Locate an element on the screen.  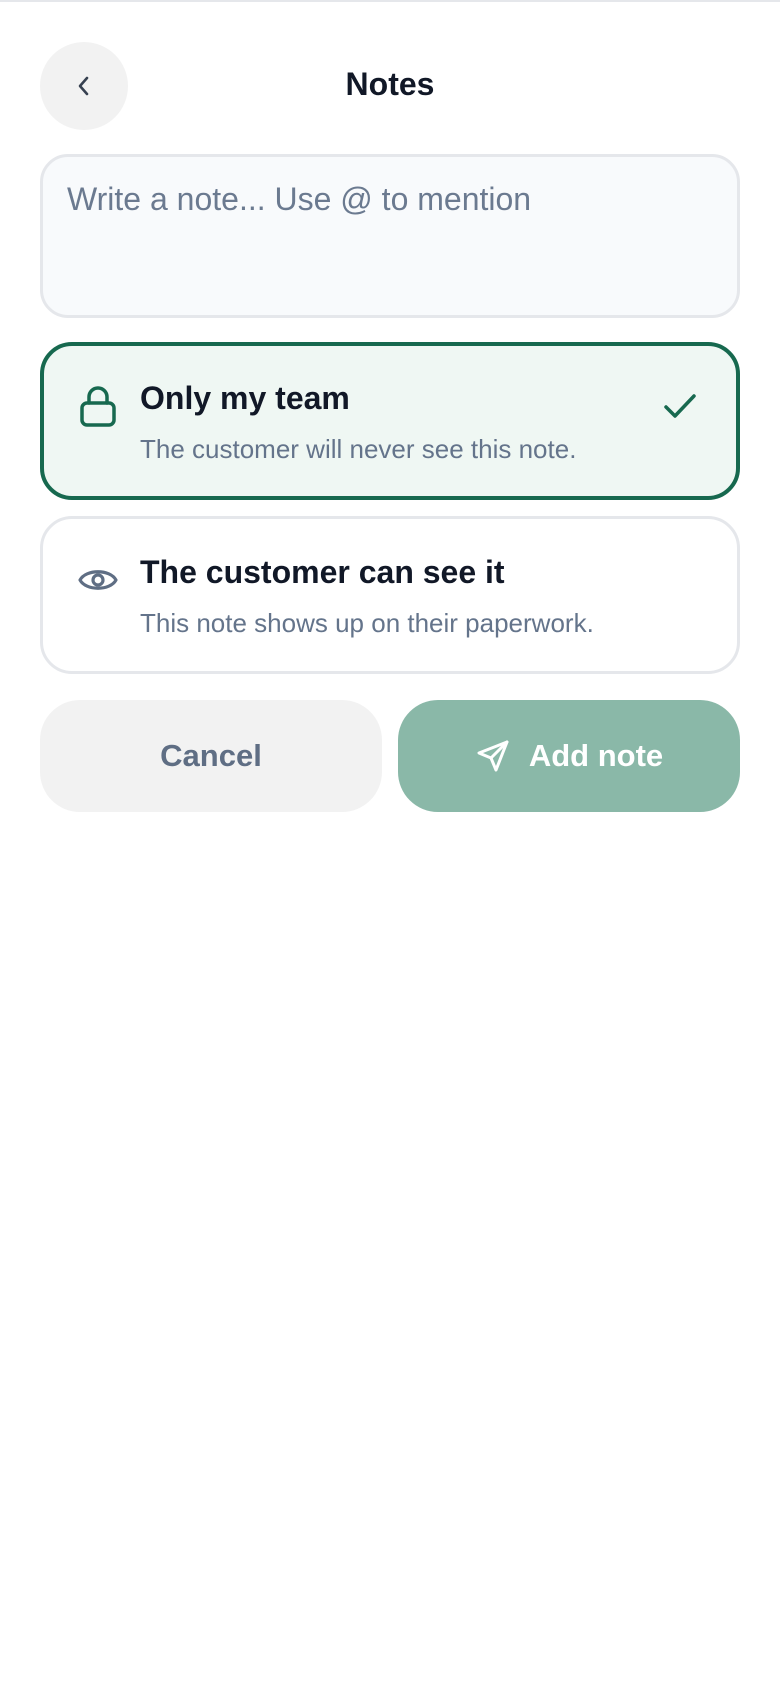
cancel-button-label: Cancel is located at coordinates (211, 755).